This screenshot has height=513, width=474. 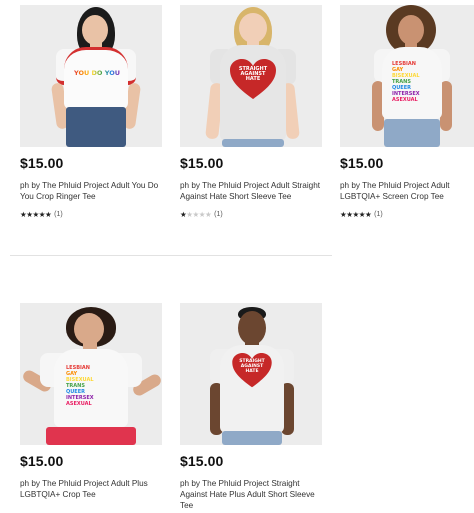 I want to click on product-image: YOU DO YOU, so click(x=91, y=76).